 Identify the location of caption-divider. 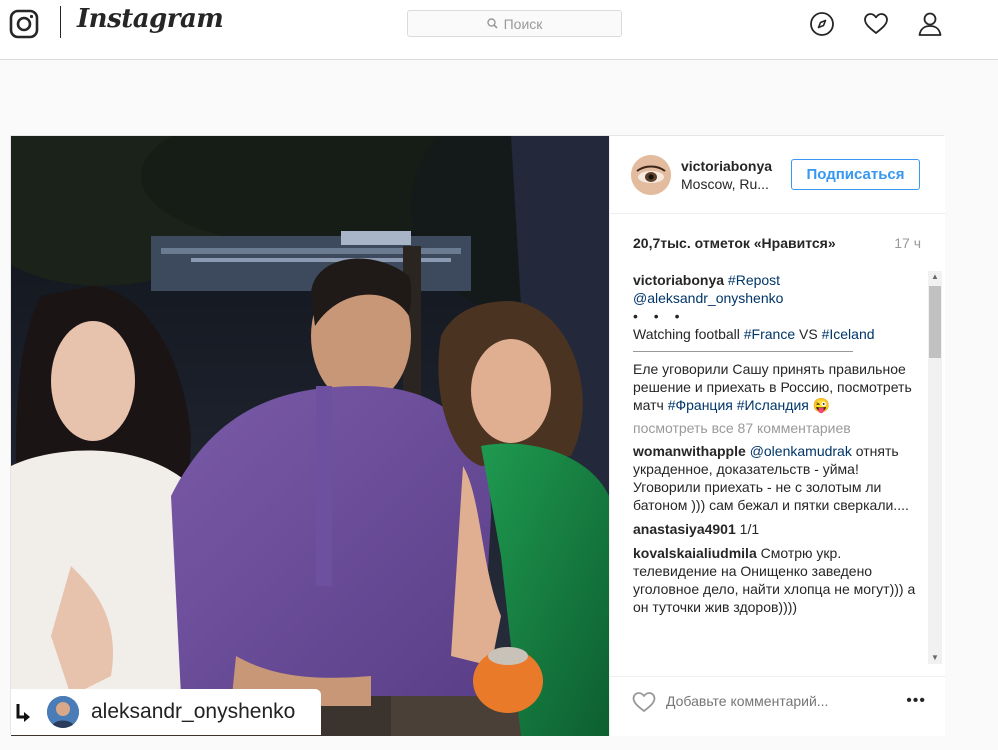
(743, 351).